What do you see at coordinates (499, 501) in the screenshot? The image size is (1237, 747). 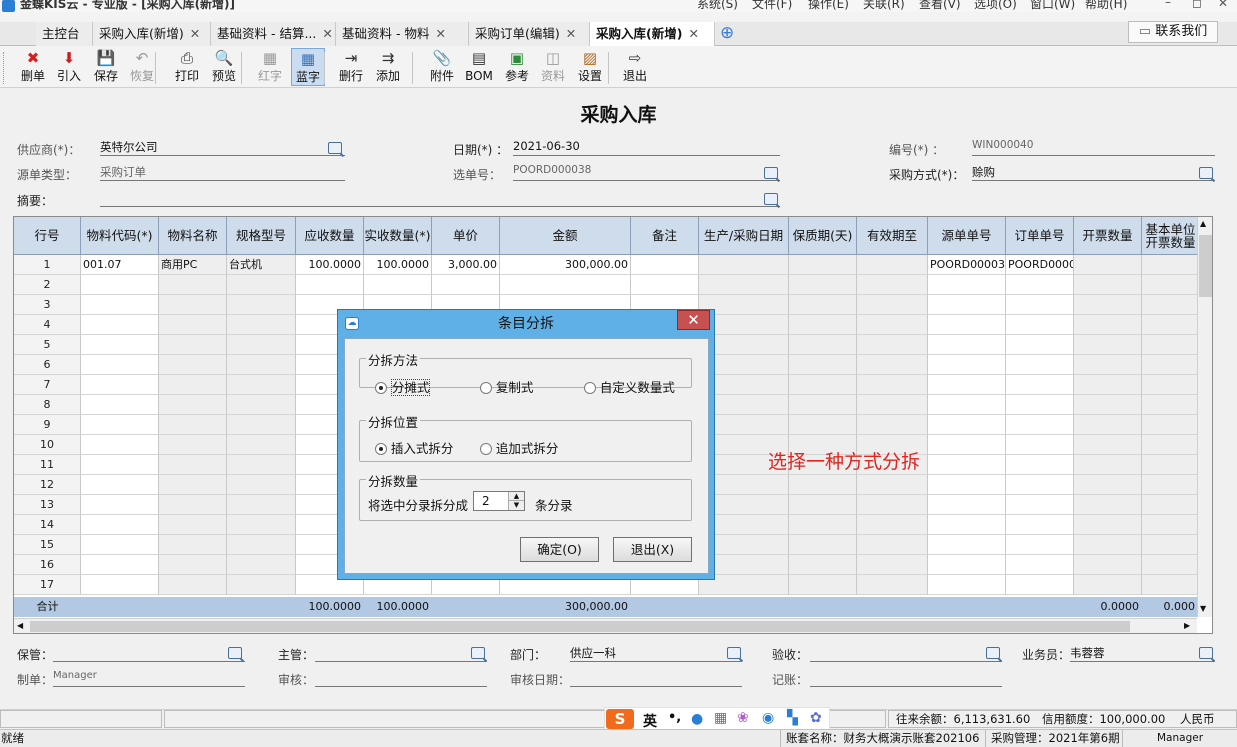 I see `split-qty-stepper: 2 ▲ ▼` at bounding box center [499, 501].